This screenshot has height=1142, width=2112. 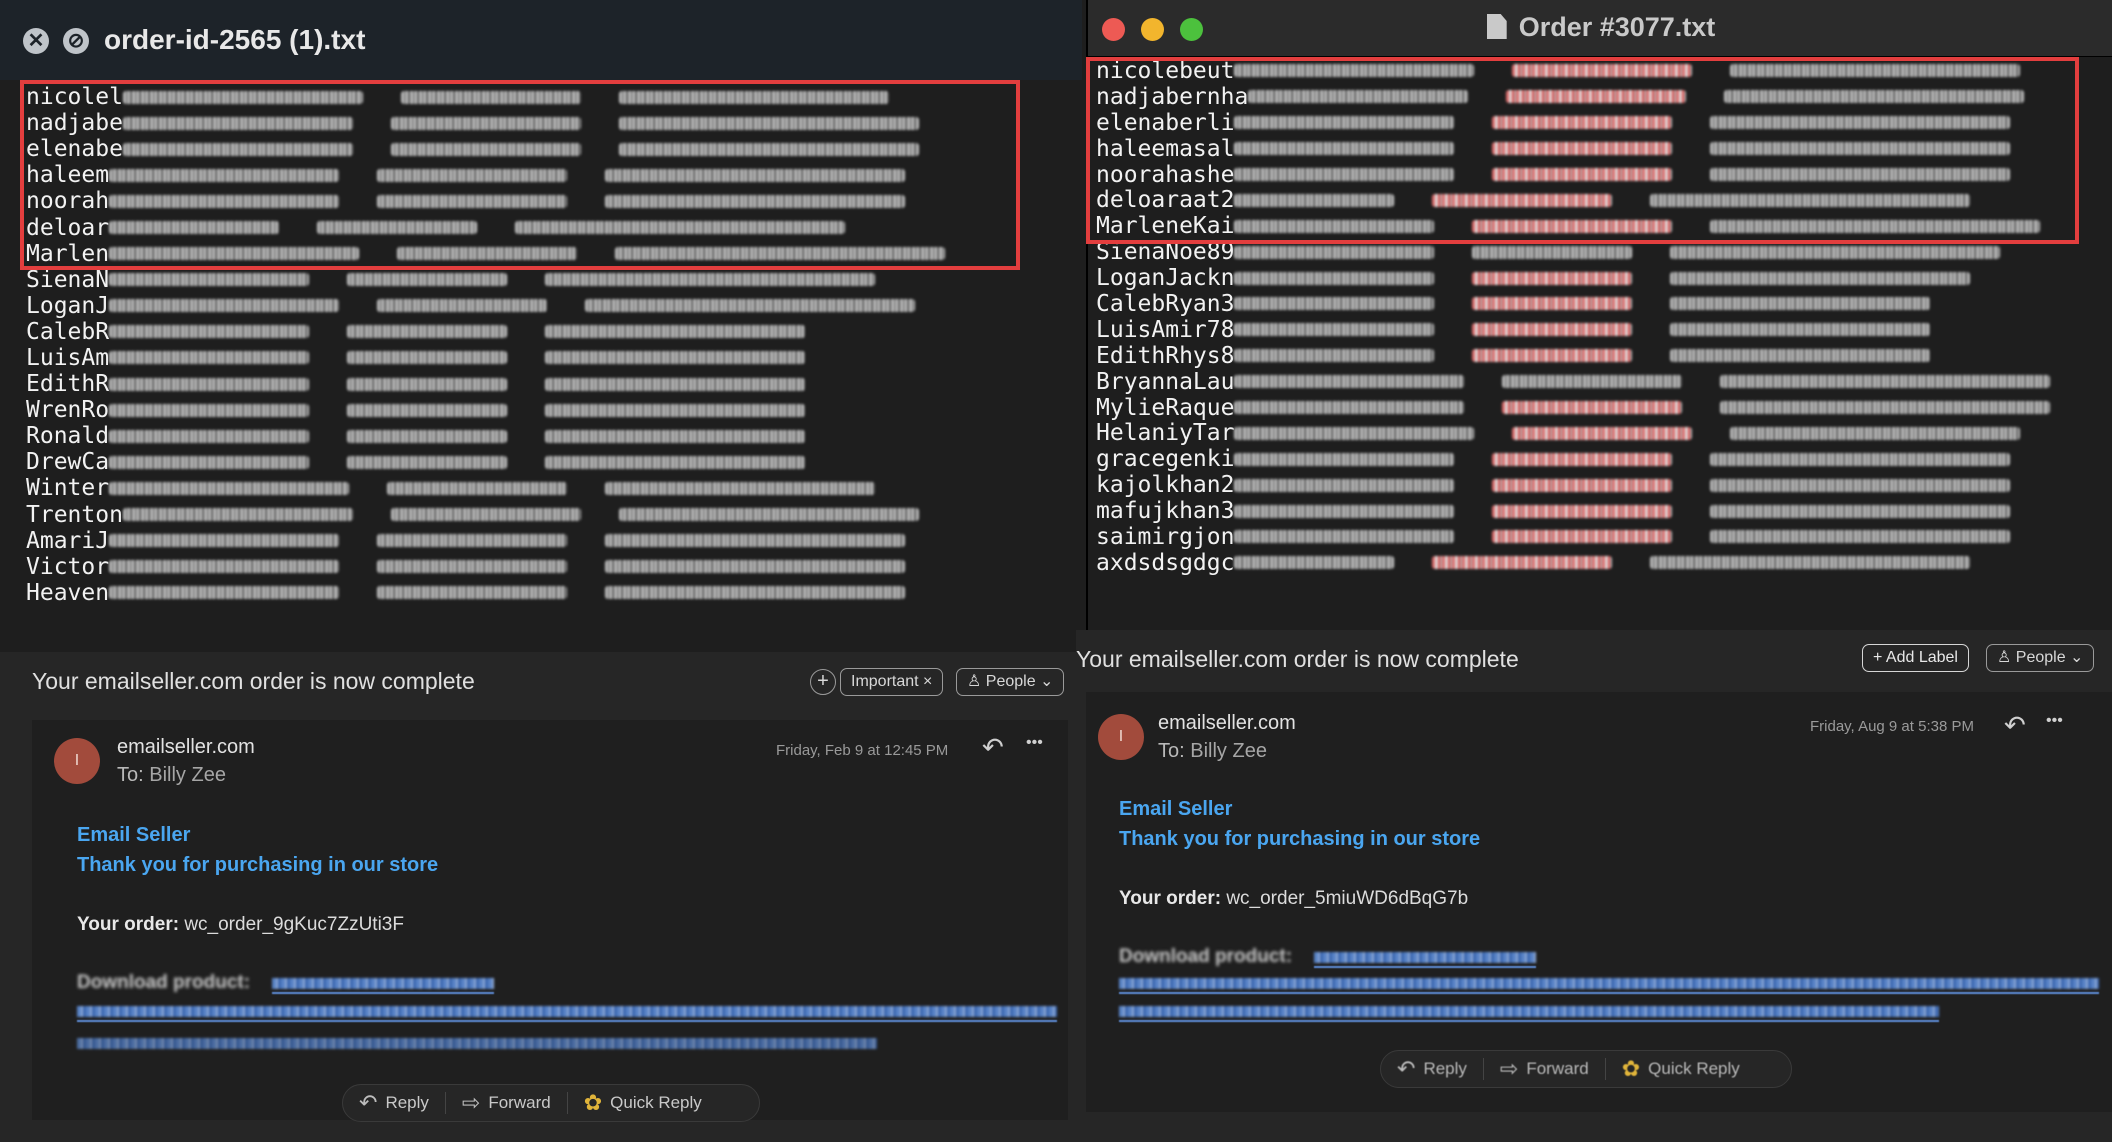 I want to click on order-id: wc_order_5miuWD6dBqG7b, so click(x=1347, y=898).